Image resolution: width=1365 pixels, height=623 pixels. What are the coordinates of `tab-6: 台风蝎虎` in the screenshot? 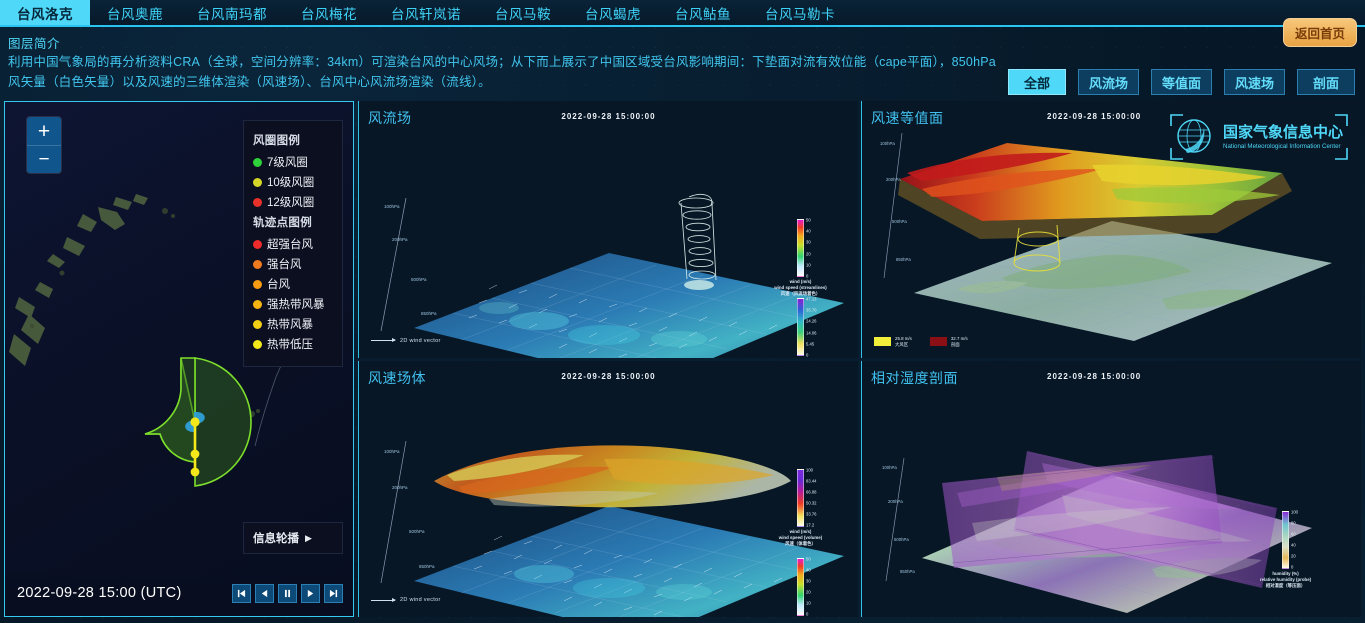 It's located at (613, 12).